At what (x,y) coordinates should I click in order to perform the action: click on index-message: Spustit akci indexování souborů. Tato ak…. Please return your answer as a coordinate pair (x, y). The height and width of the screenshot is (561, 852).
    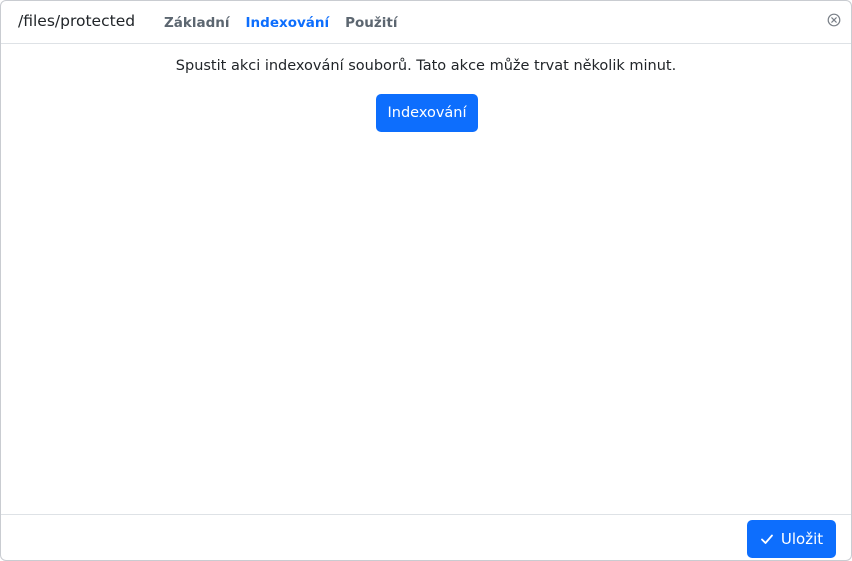
    Looking at the image, I should click on (426, 66).